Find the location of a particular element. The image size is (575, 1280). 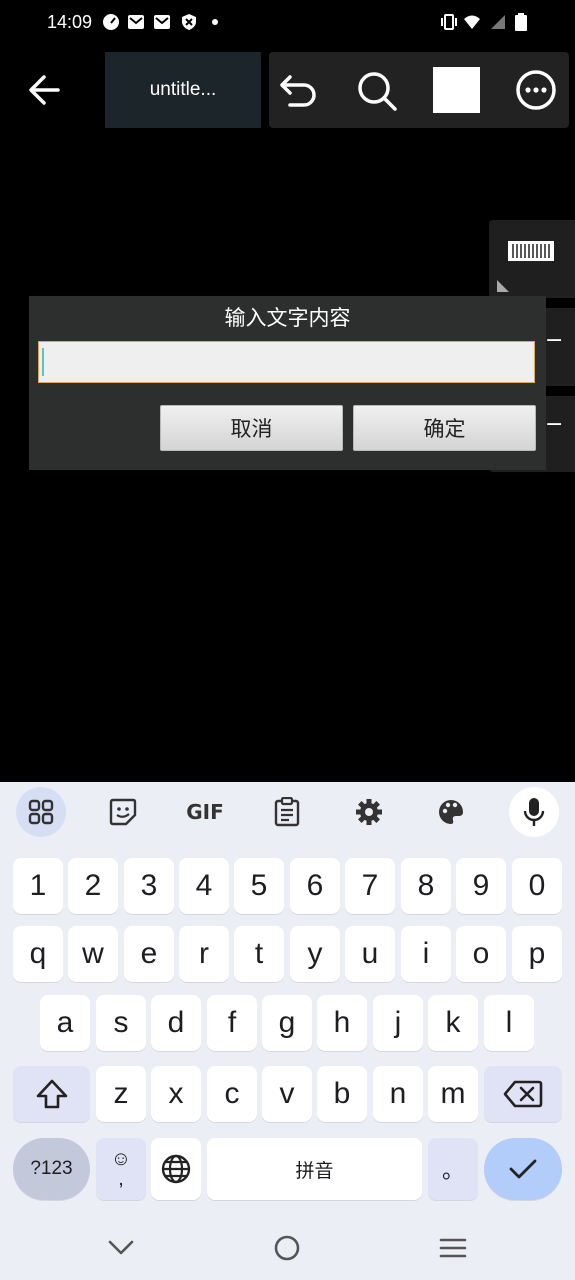

key-c: c is located at coordinates (232, 1094).